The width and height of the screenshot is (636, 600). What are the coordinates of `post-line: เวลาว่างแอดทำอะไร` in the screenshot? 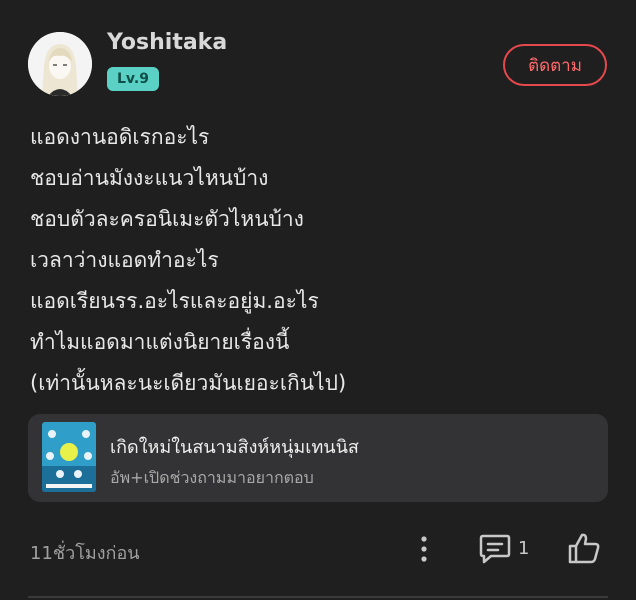 It's located at (124, 260).